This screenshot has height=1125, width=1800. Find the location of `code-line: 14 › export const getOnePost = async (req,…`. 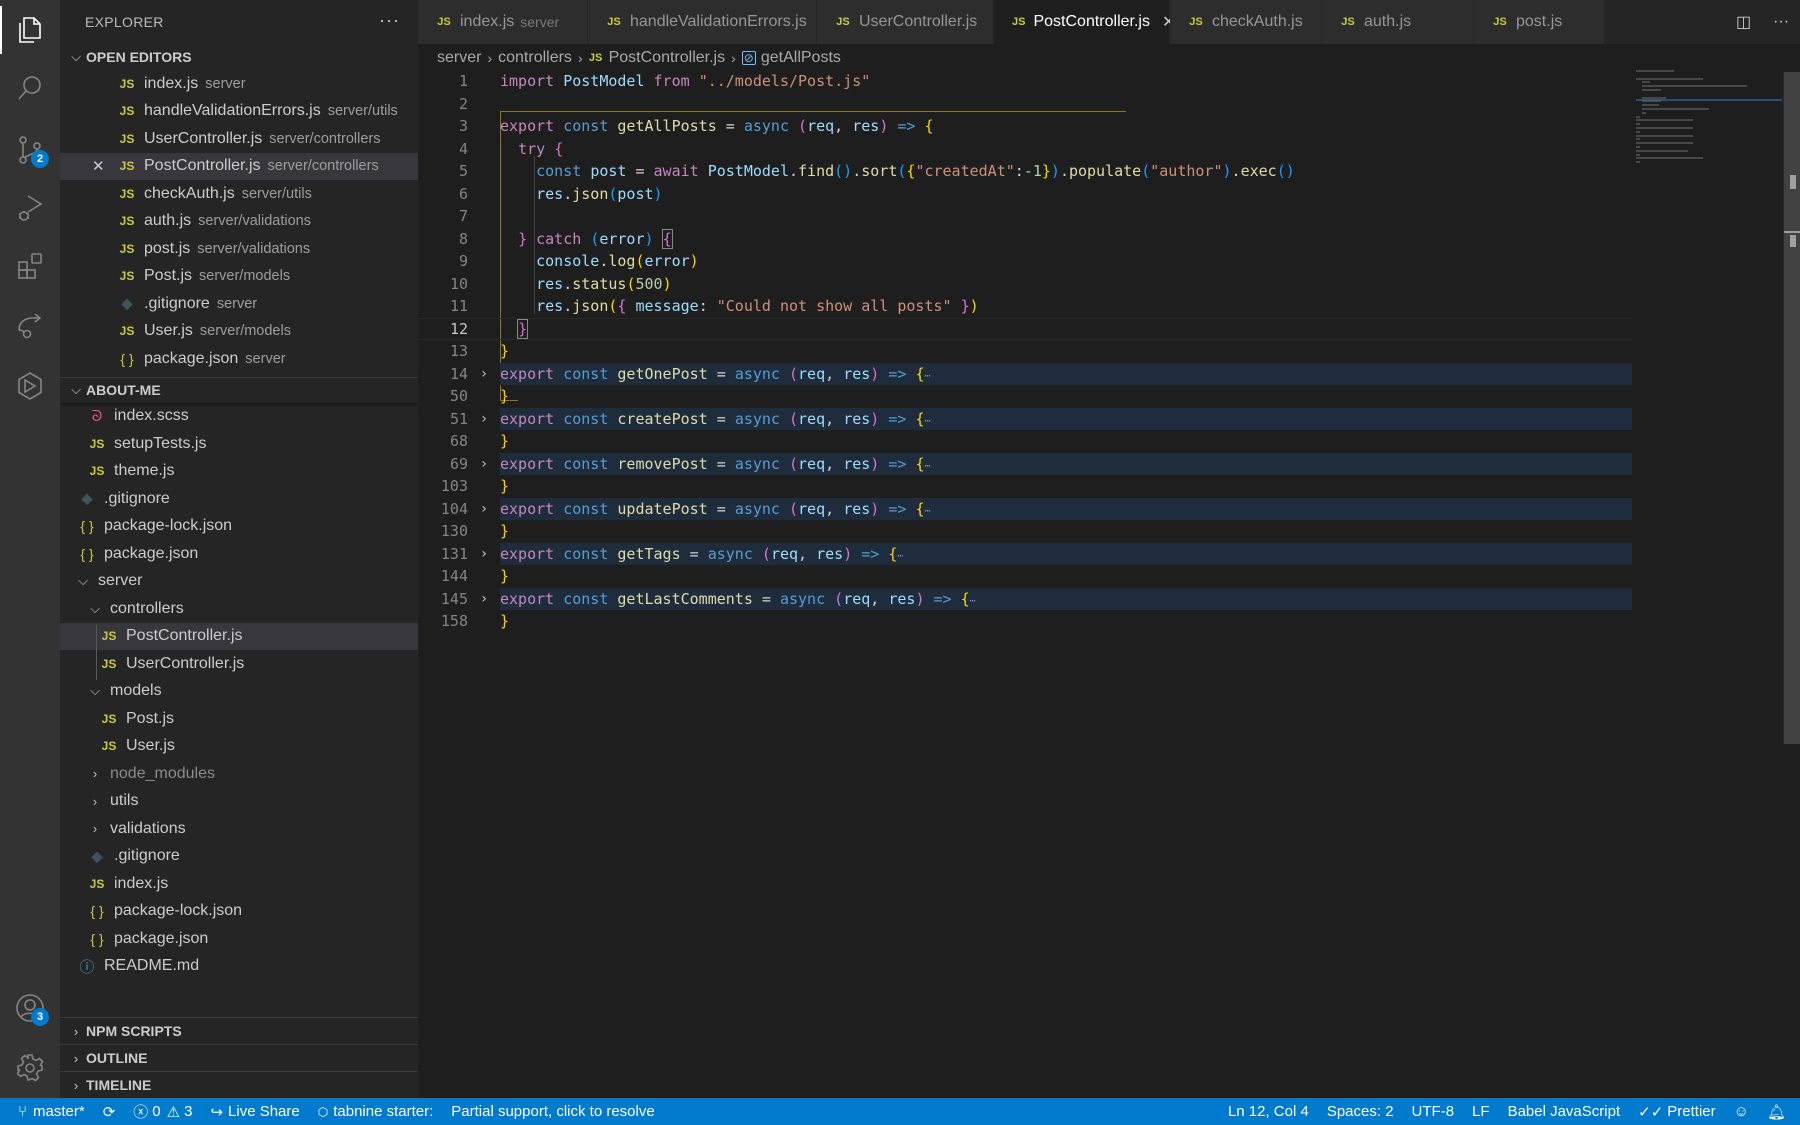

code-line: 14 › export const getOnePost = async (req,… is located at coordinates (1025, 373).